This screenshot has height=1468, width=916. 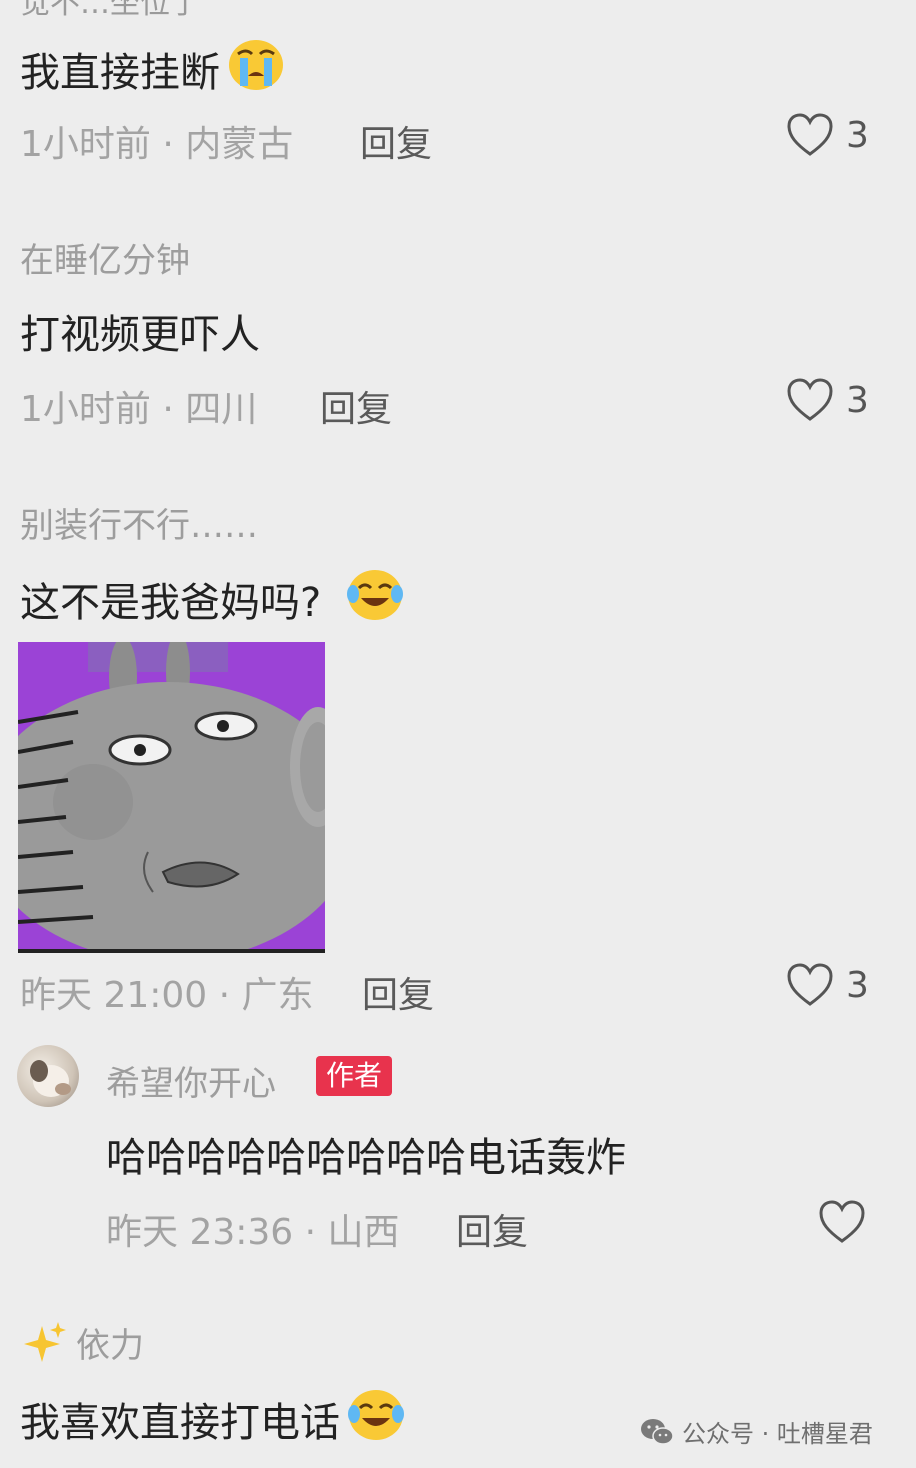 I want to click on comment-1: 我直接挂断, so click(x=153, y=69).